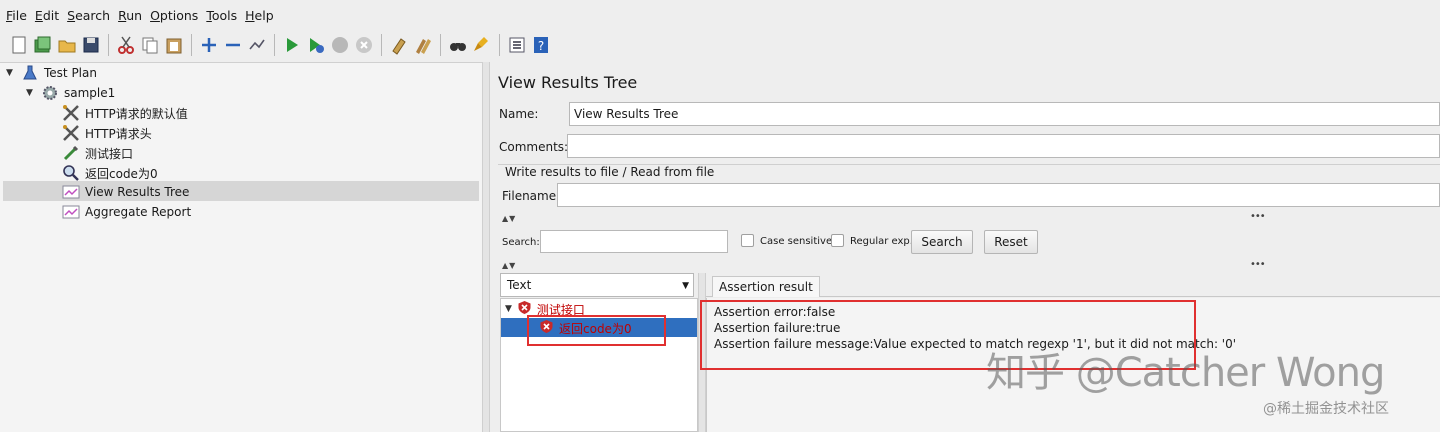 Image resolution: width=1440 pixels, height=432 pixels. Describe the element at coordinates (221, 15) in the screenshot. I see `menu-tools: Tools` at that location.